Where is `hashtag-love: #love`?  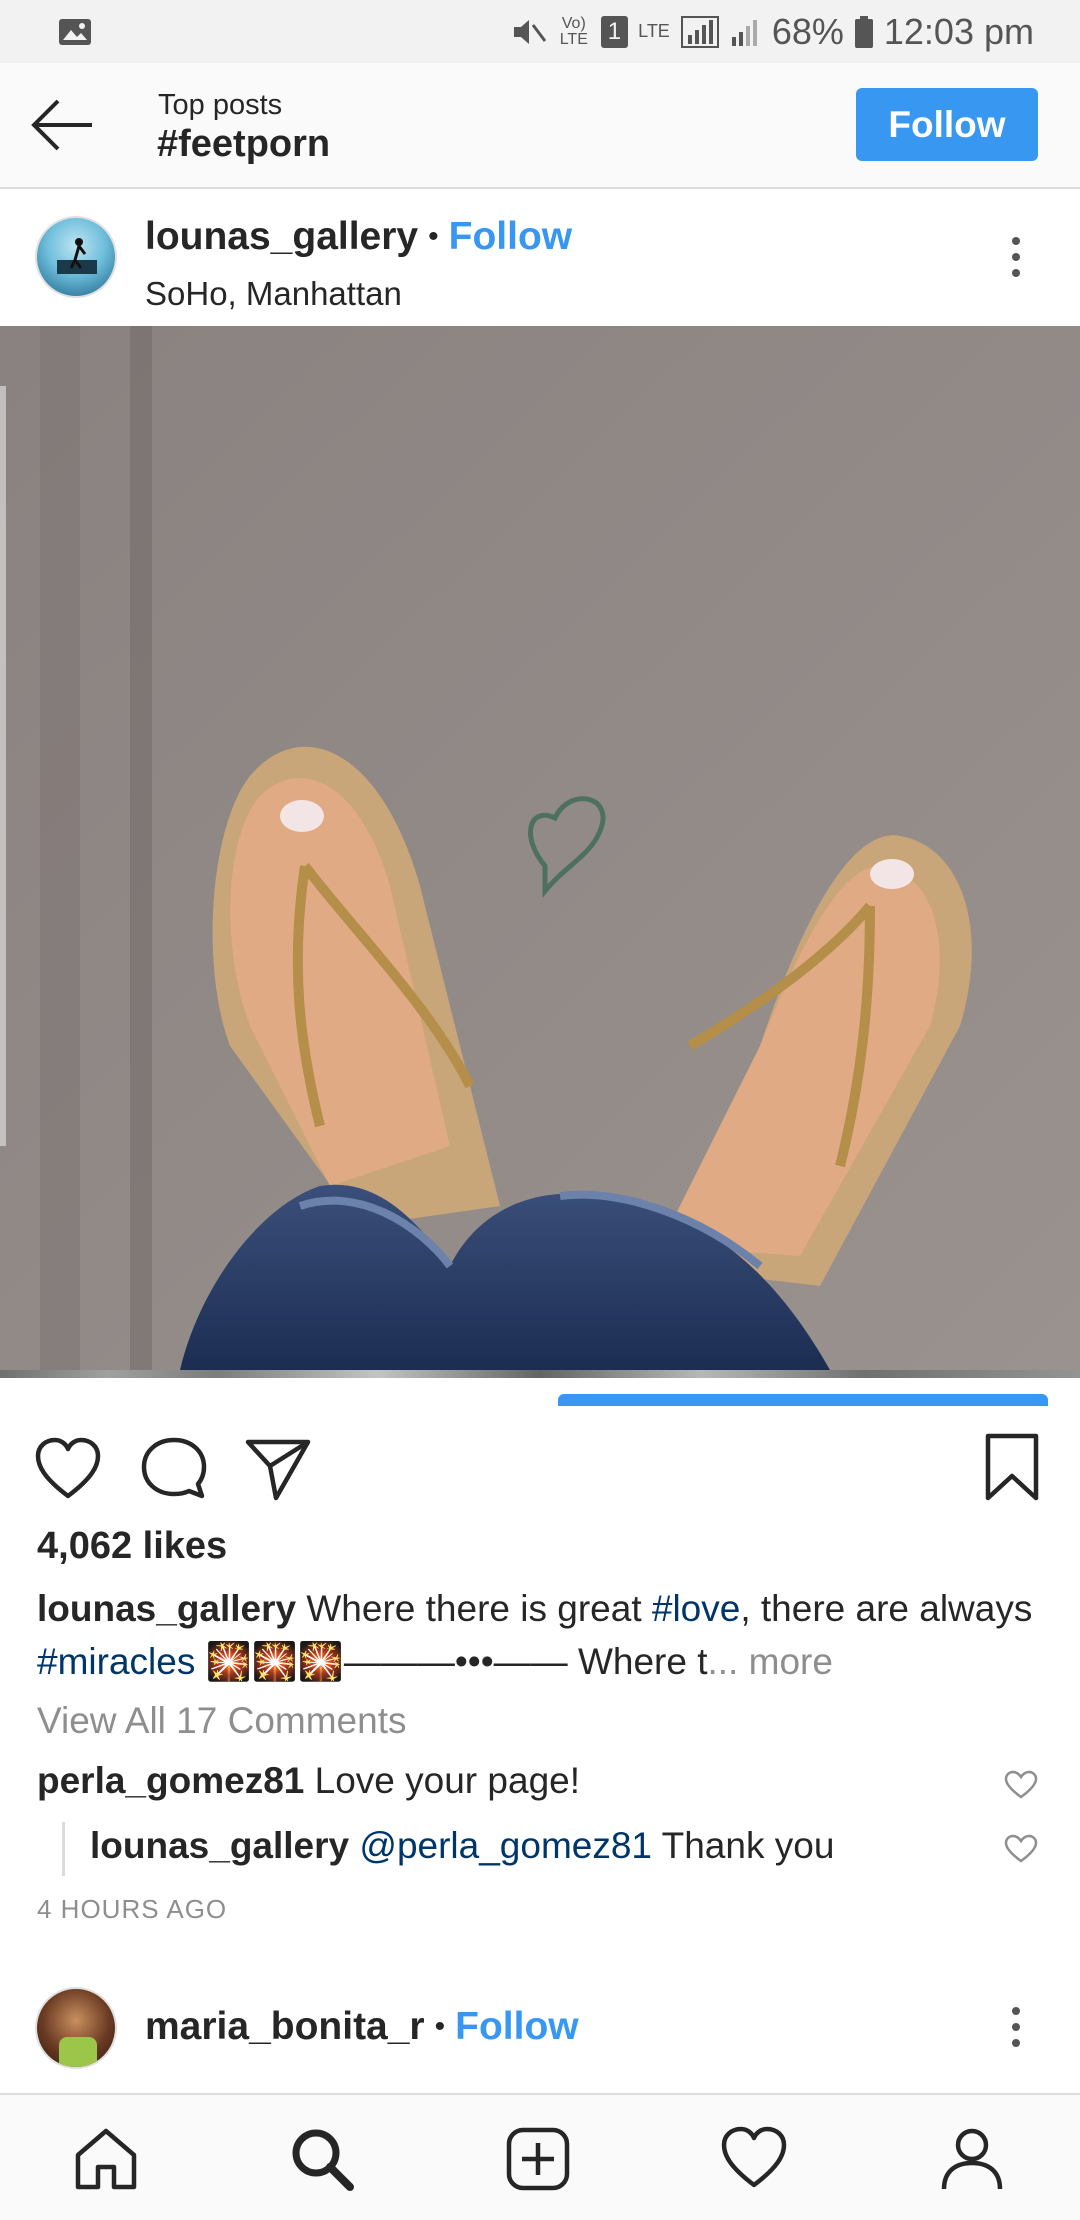
hashtag-love: #love is located at coordinates (696, 1608).